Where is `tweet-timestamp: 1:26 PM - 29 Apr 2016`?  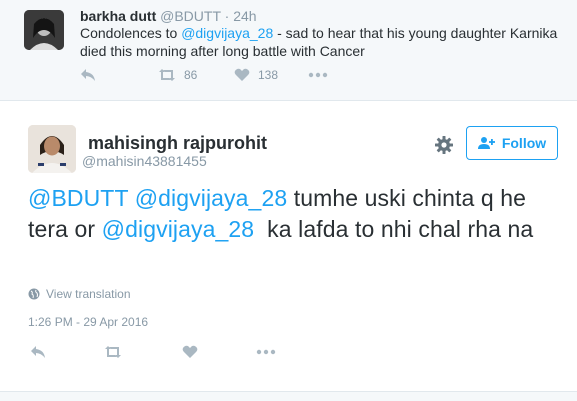 tweet-timestamp: 1:26 PM - 29 Apr 2016 is located at coordinates (88, 322).